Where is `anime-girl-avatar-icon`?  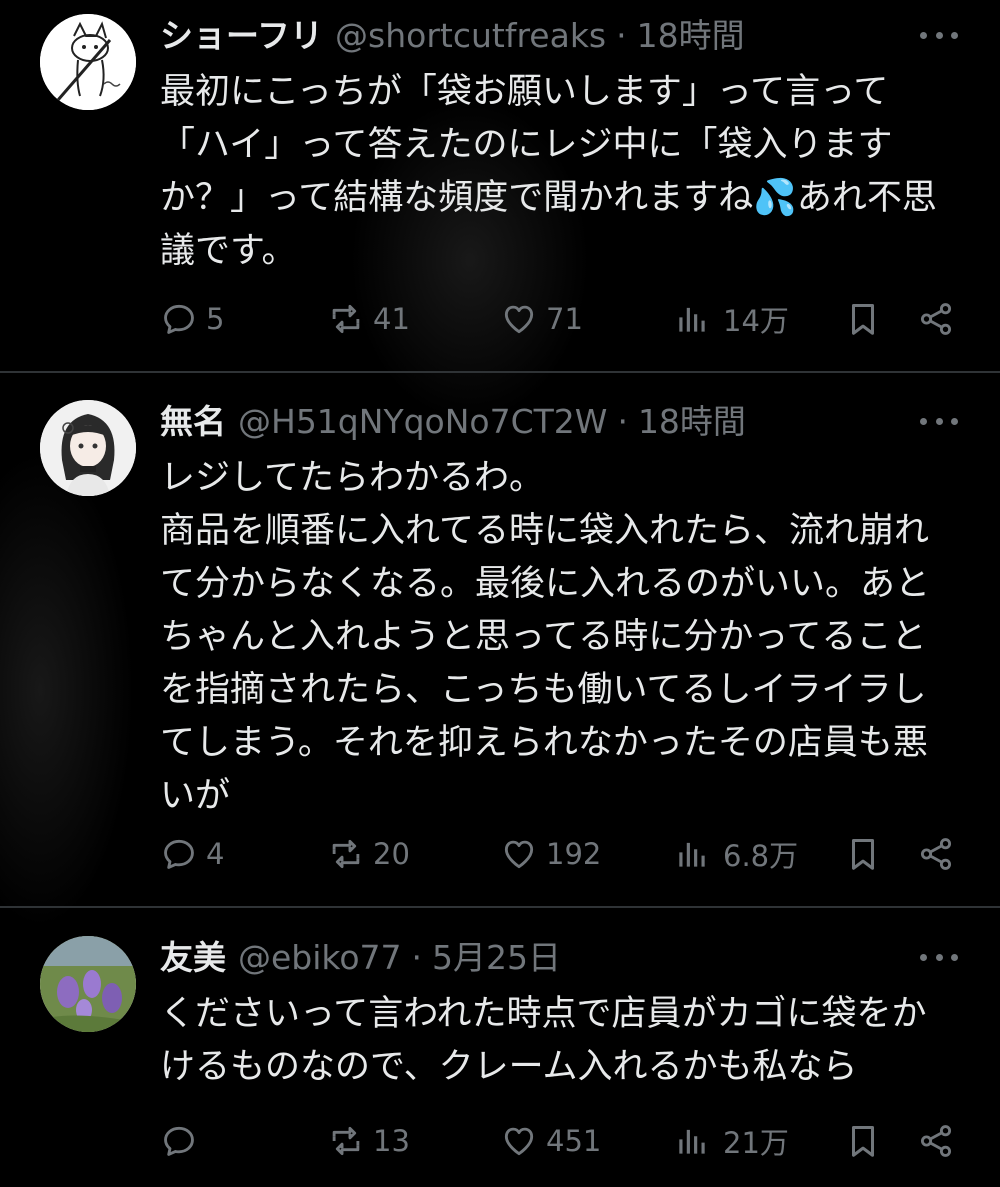 anime-girl-avatar-icon is located at coordinates (88, 448).